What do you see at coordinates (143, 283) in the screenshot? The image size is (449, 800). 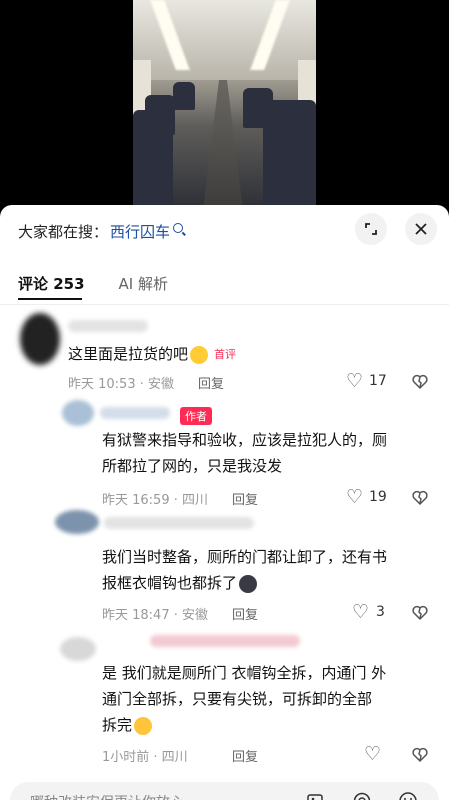 I see `tab-ai-analysis: AI 解析` at bounding box center [143, 283].